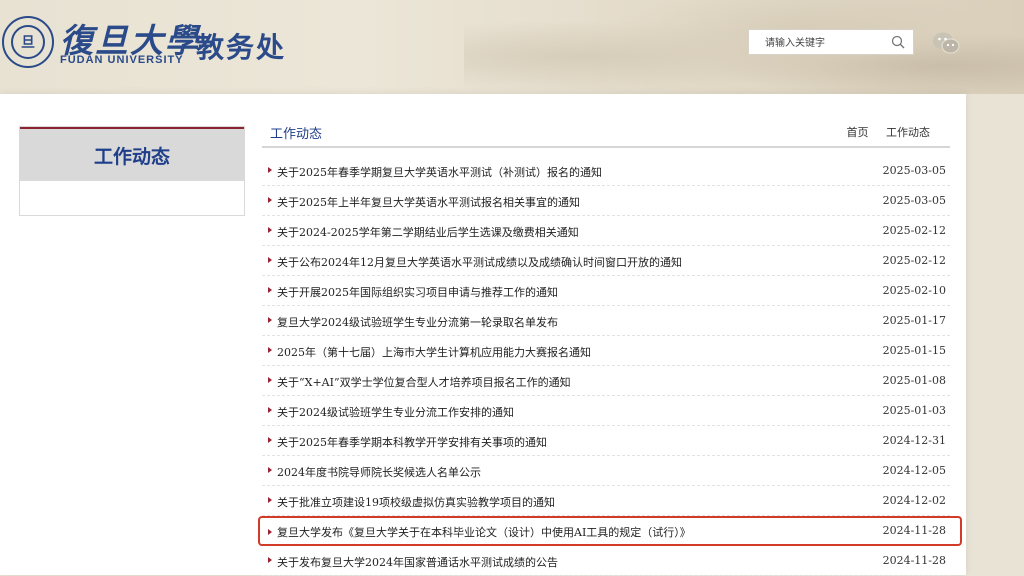 This screenshot has height=576, width=1024. What do you see at coordinates (606, 321) in the screenshot?
I see `list-item: 复旦大学2024级试验班学生专业分流第一轮录取名单发布 2025-01-17` at bounding box center [606, 321].